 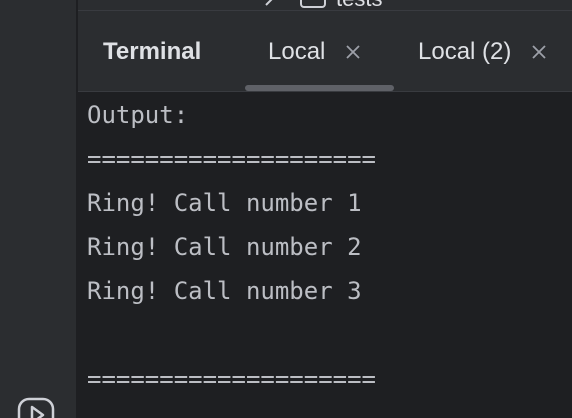 I want to click on terminal-line: Output:, so click(x=138, y=115).